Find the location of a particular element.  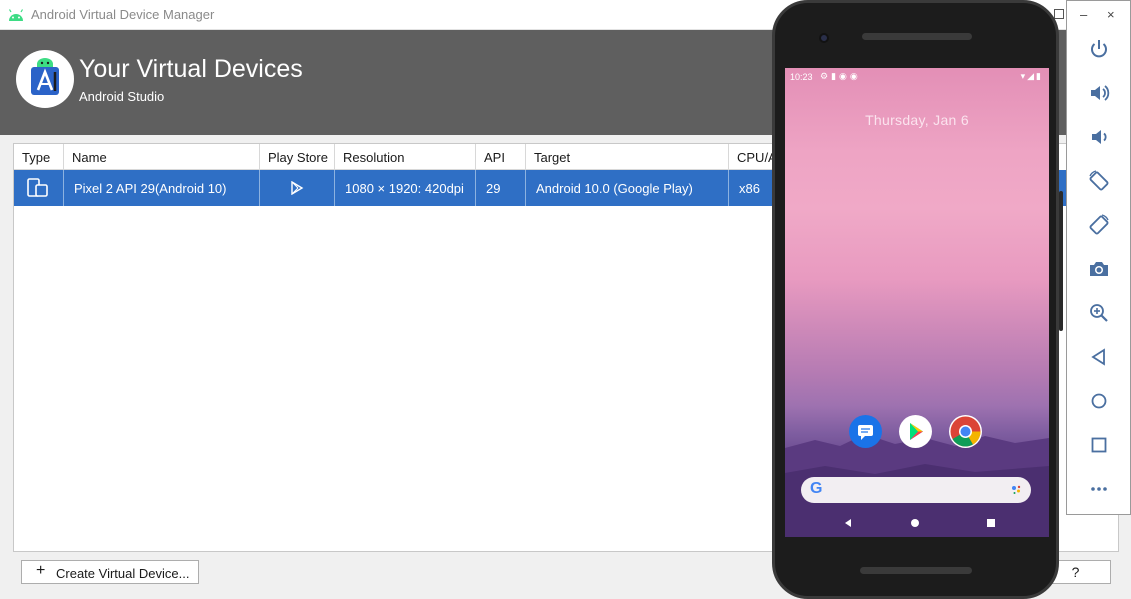

messages-icon is located at coordinates (865, 431).